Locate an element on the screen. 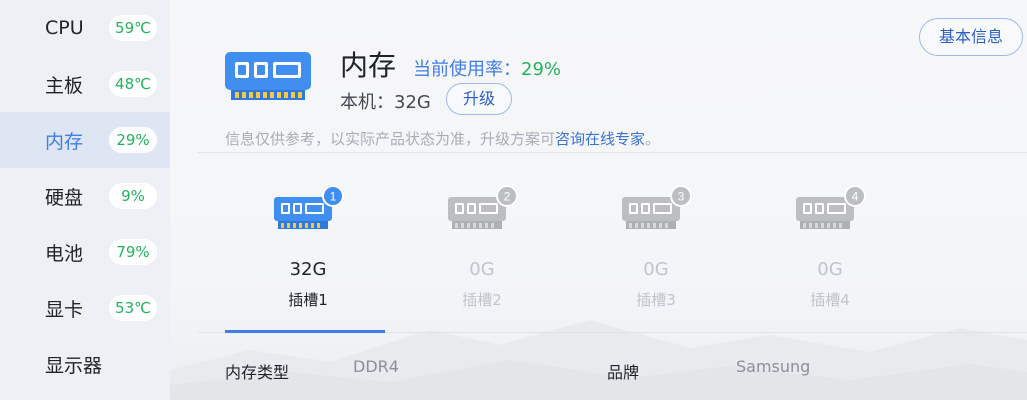 Image resolution: width=1027 pixels, height=400 pixels. slot-number: 1 is located at coordinates (333, 197).